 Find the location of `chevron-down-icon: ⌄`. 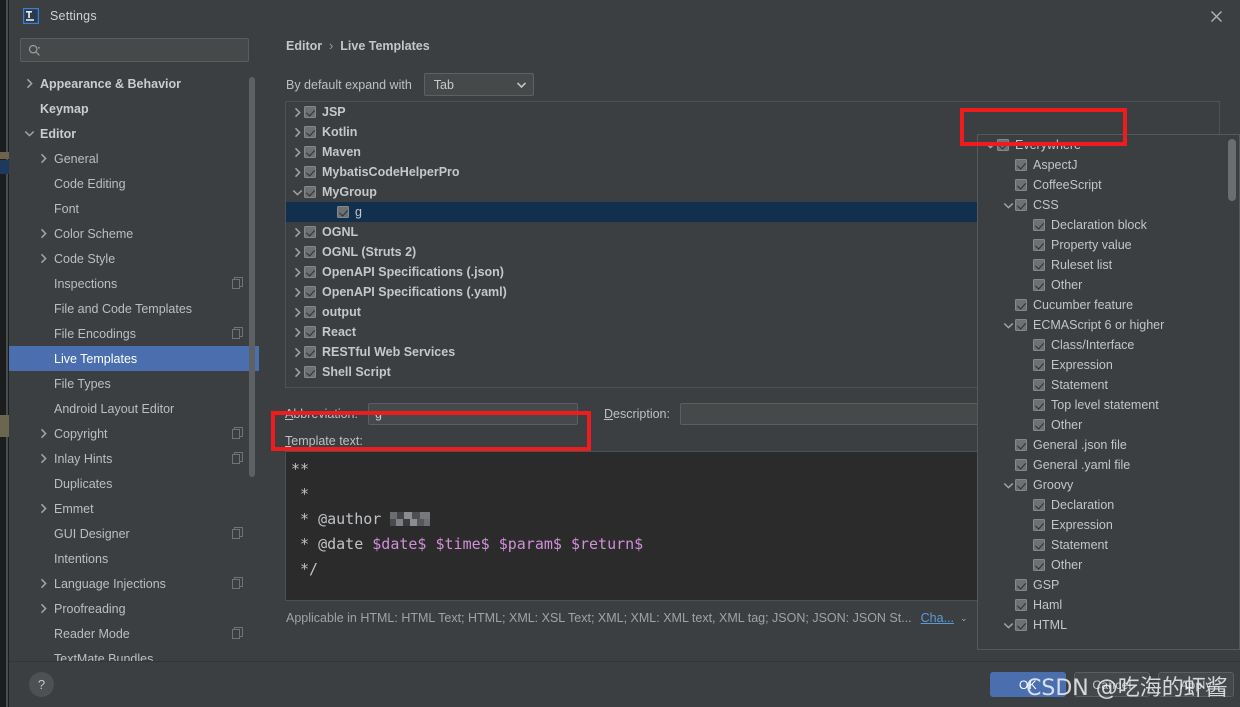

chevron-down-icon: ⌄ is located at coordinates (964, 618).